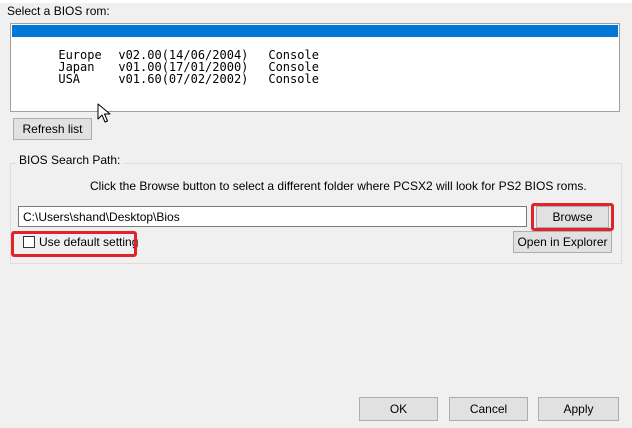 The height and width of the screenshot is (428, 632). Describe the element at coordinates (104, 113) in the screenshot. I see `mouse-pointer-icon` at that location.